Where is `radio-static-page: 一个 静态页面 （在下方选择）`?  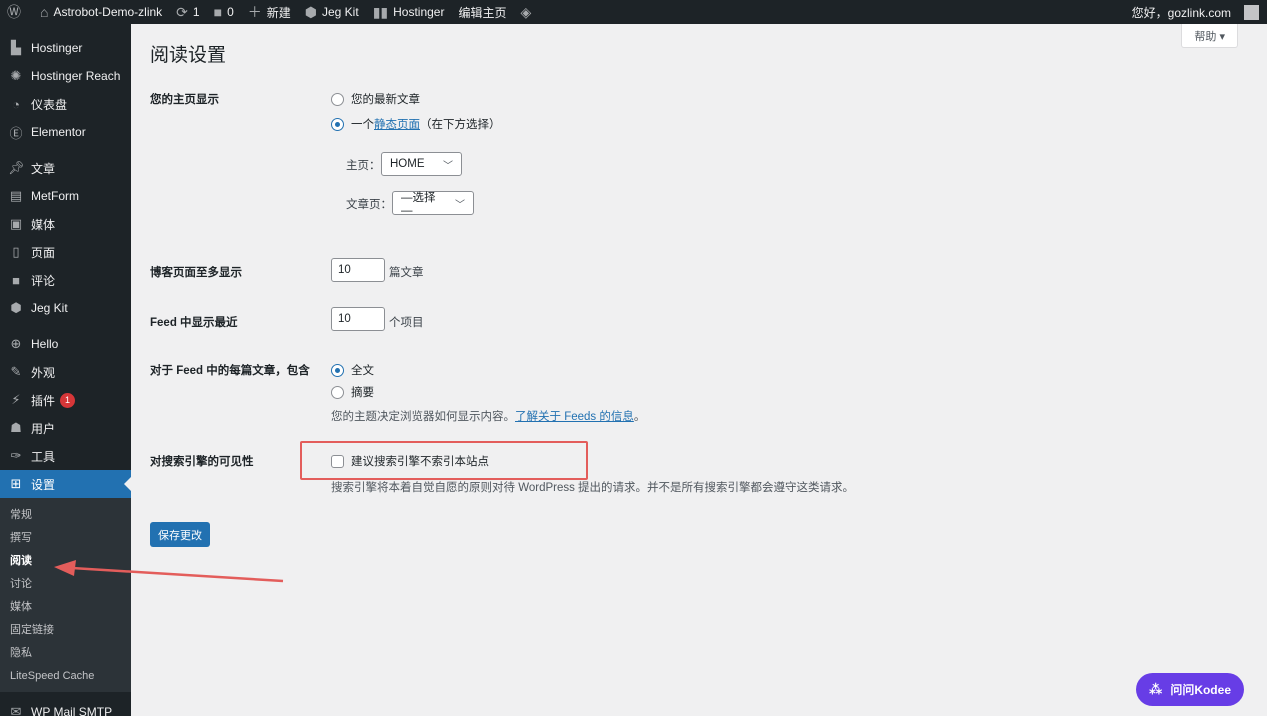
radio-static-page: 一个 静态页面 （在下方选择） is located at coordinates (416, 124).